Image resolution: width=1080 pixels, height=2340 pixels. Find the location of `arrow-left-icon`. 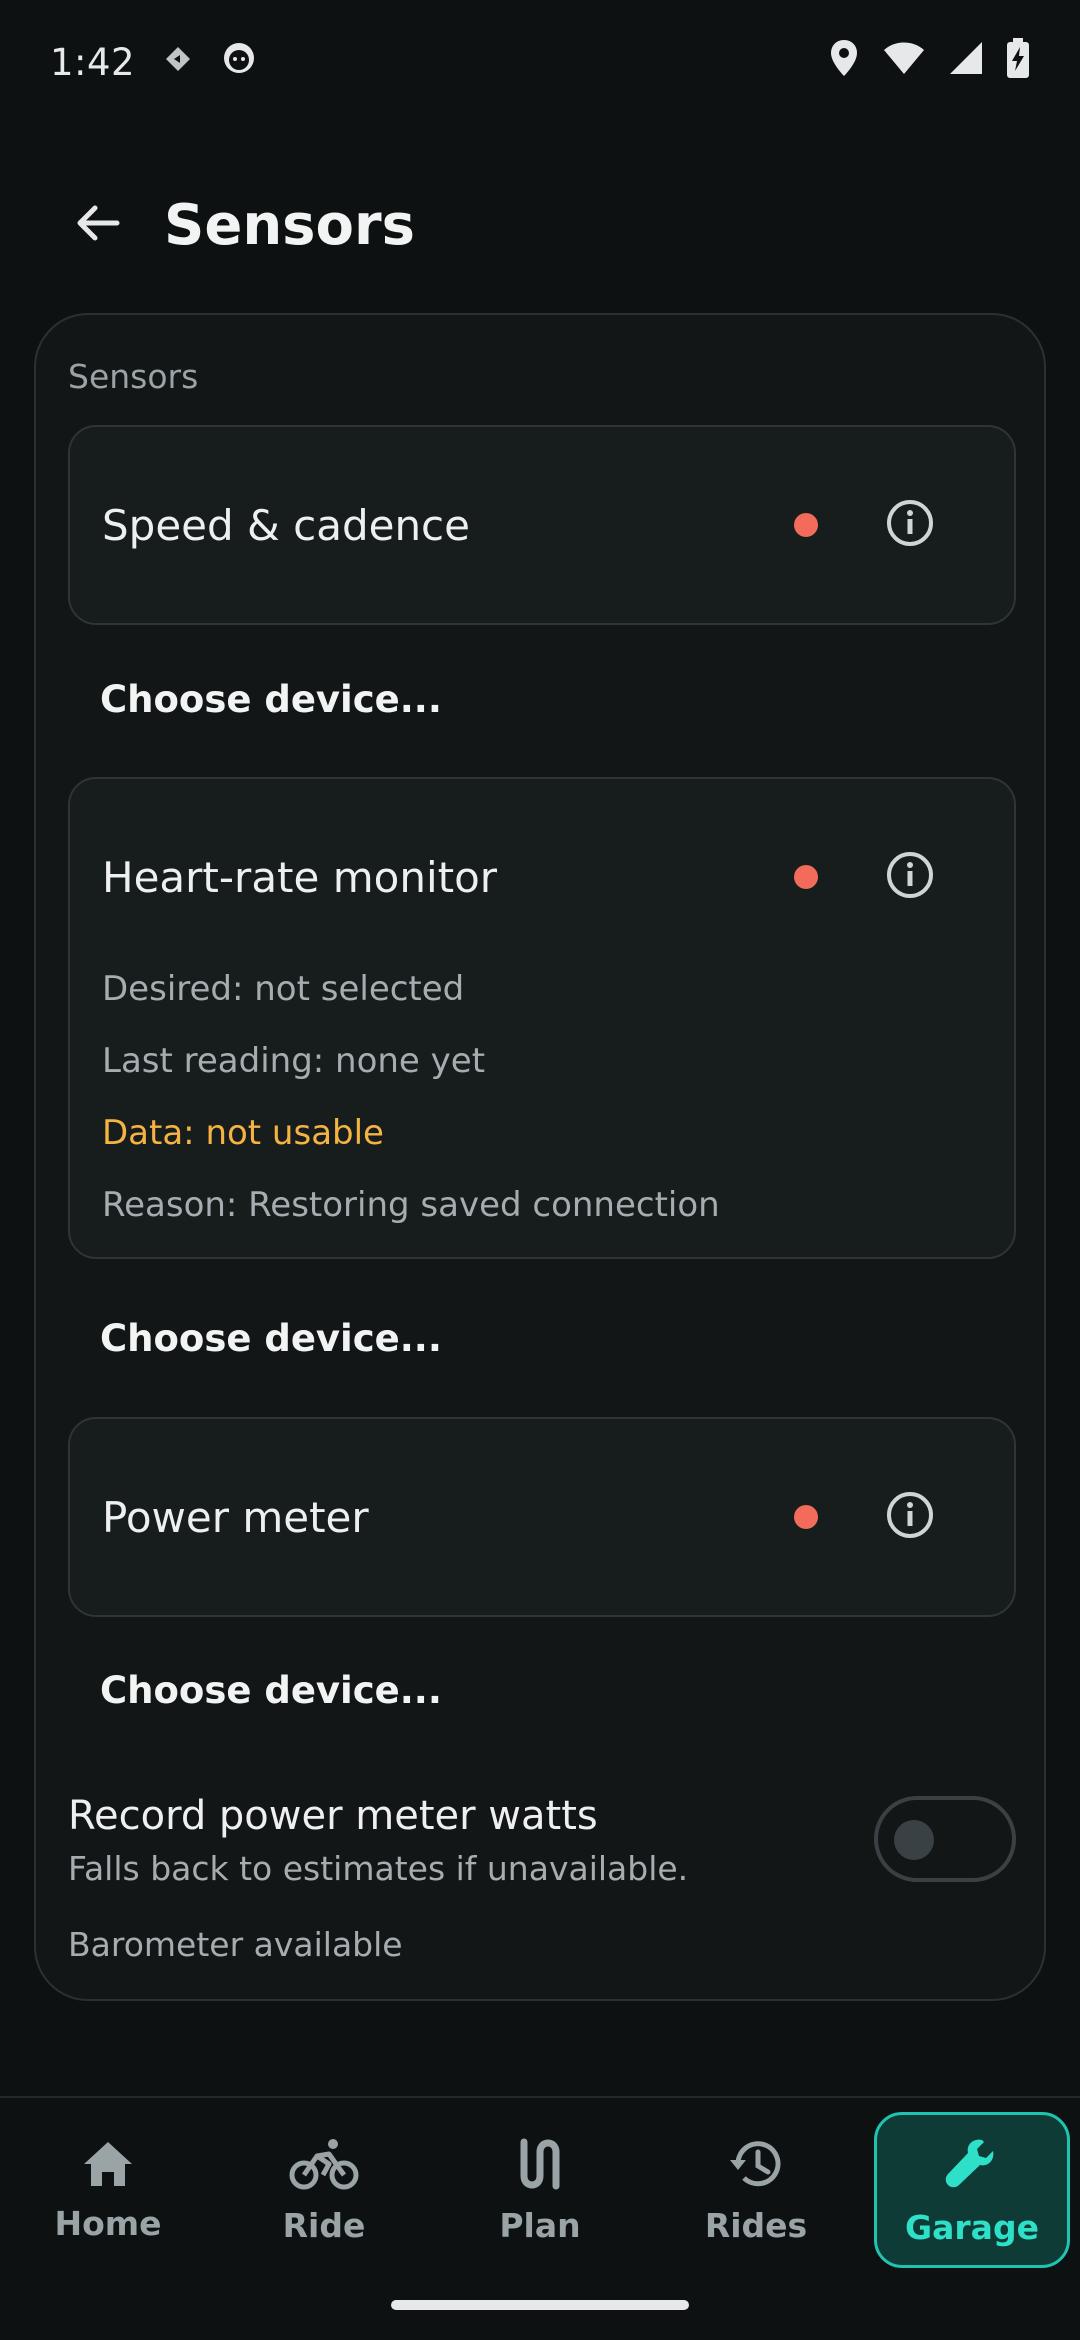

arrow-left-icon is located at coordinates (98, 225).